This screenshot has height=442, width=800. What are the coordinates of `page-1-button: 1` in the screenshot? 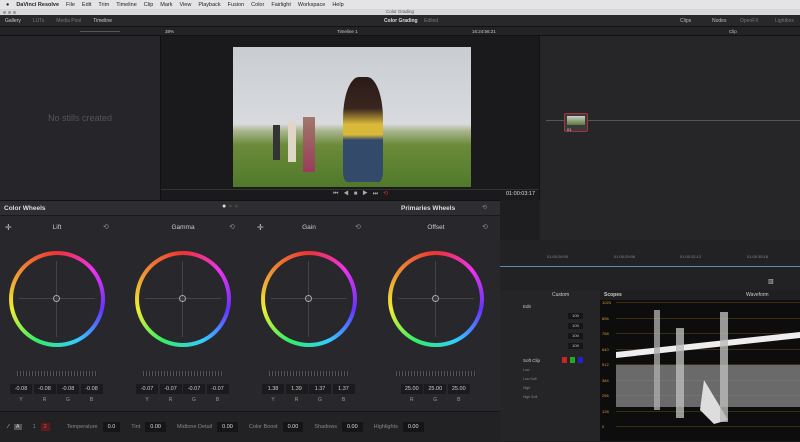 It's located at (34, 427).